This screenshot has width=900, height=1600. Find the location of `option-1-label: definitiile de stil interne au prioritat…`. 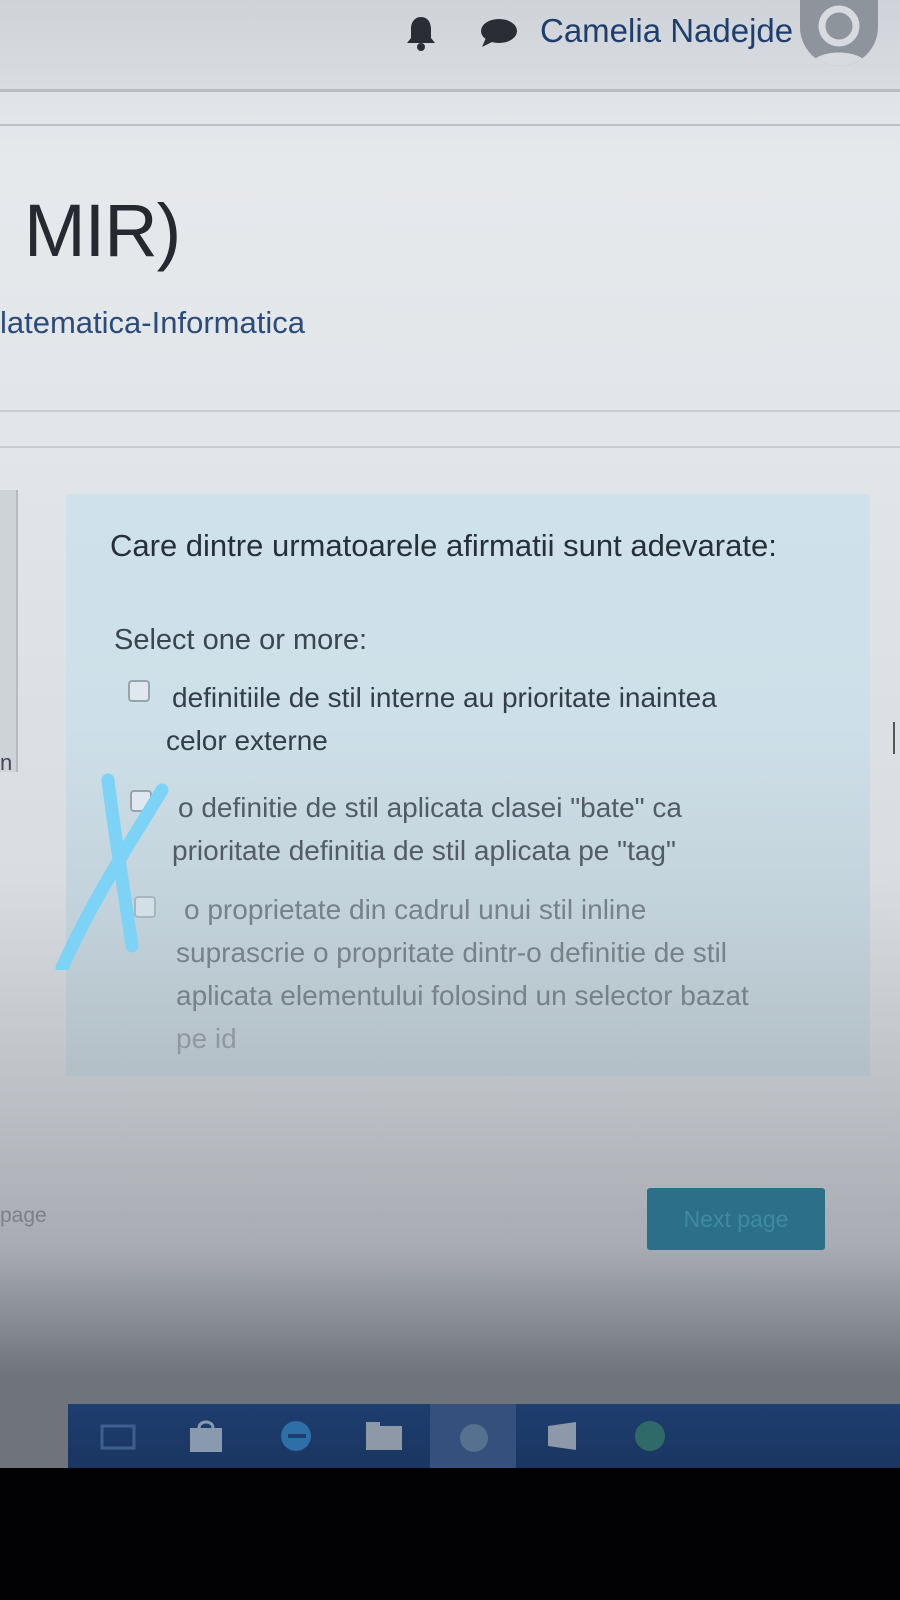

option-1-label: definitiile de stil interne au prioritat… is located at coordinates (441, 719).